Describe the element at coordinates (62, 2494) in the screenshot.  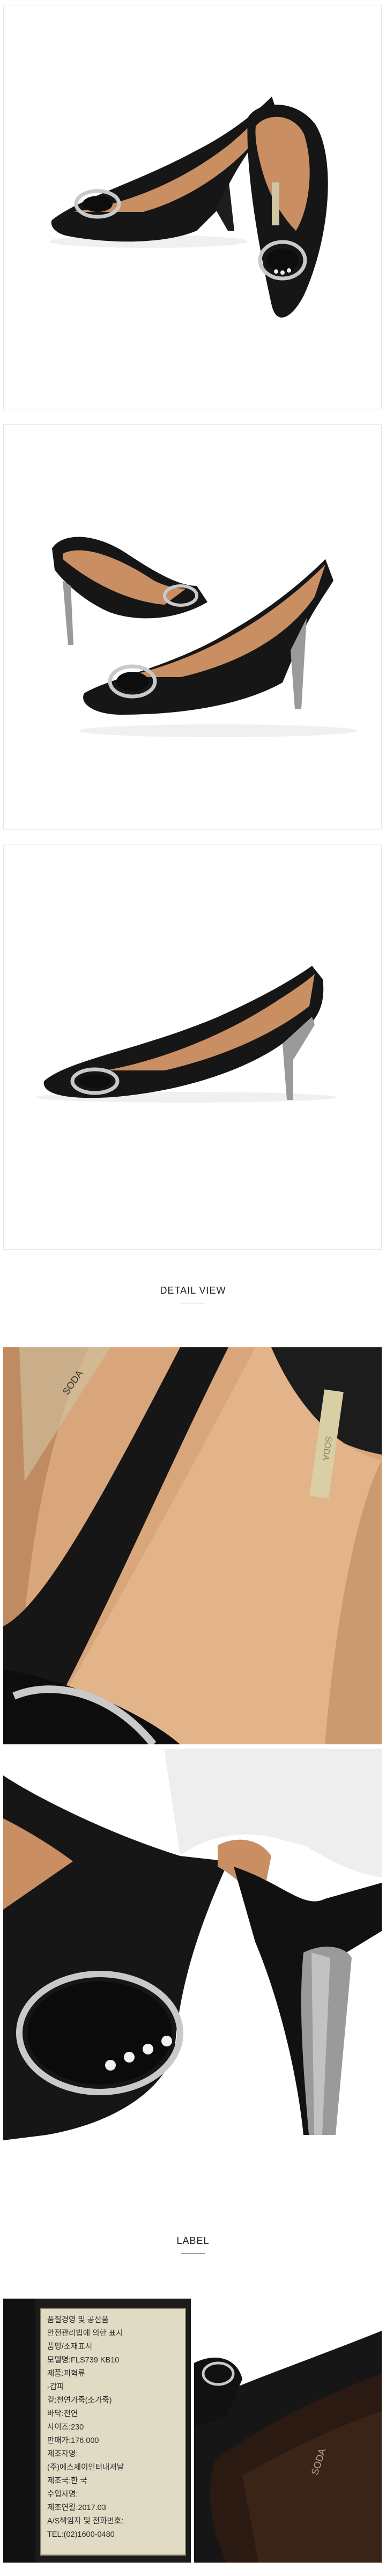
I see `label-line: 수입자명:` at that location.